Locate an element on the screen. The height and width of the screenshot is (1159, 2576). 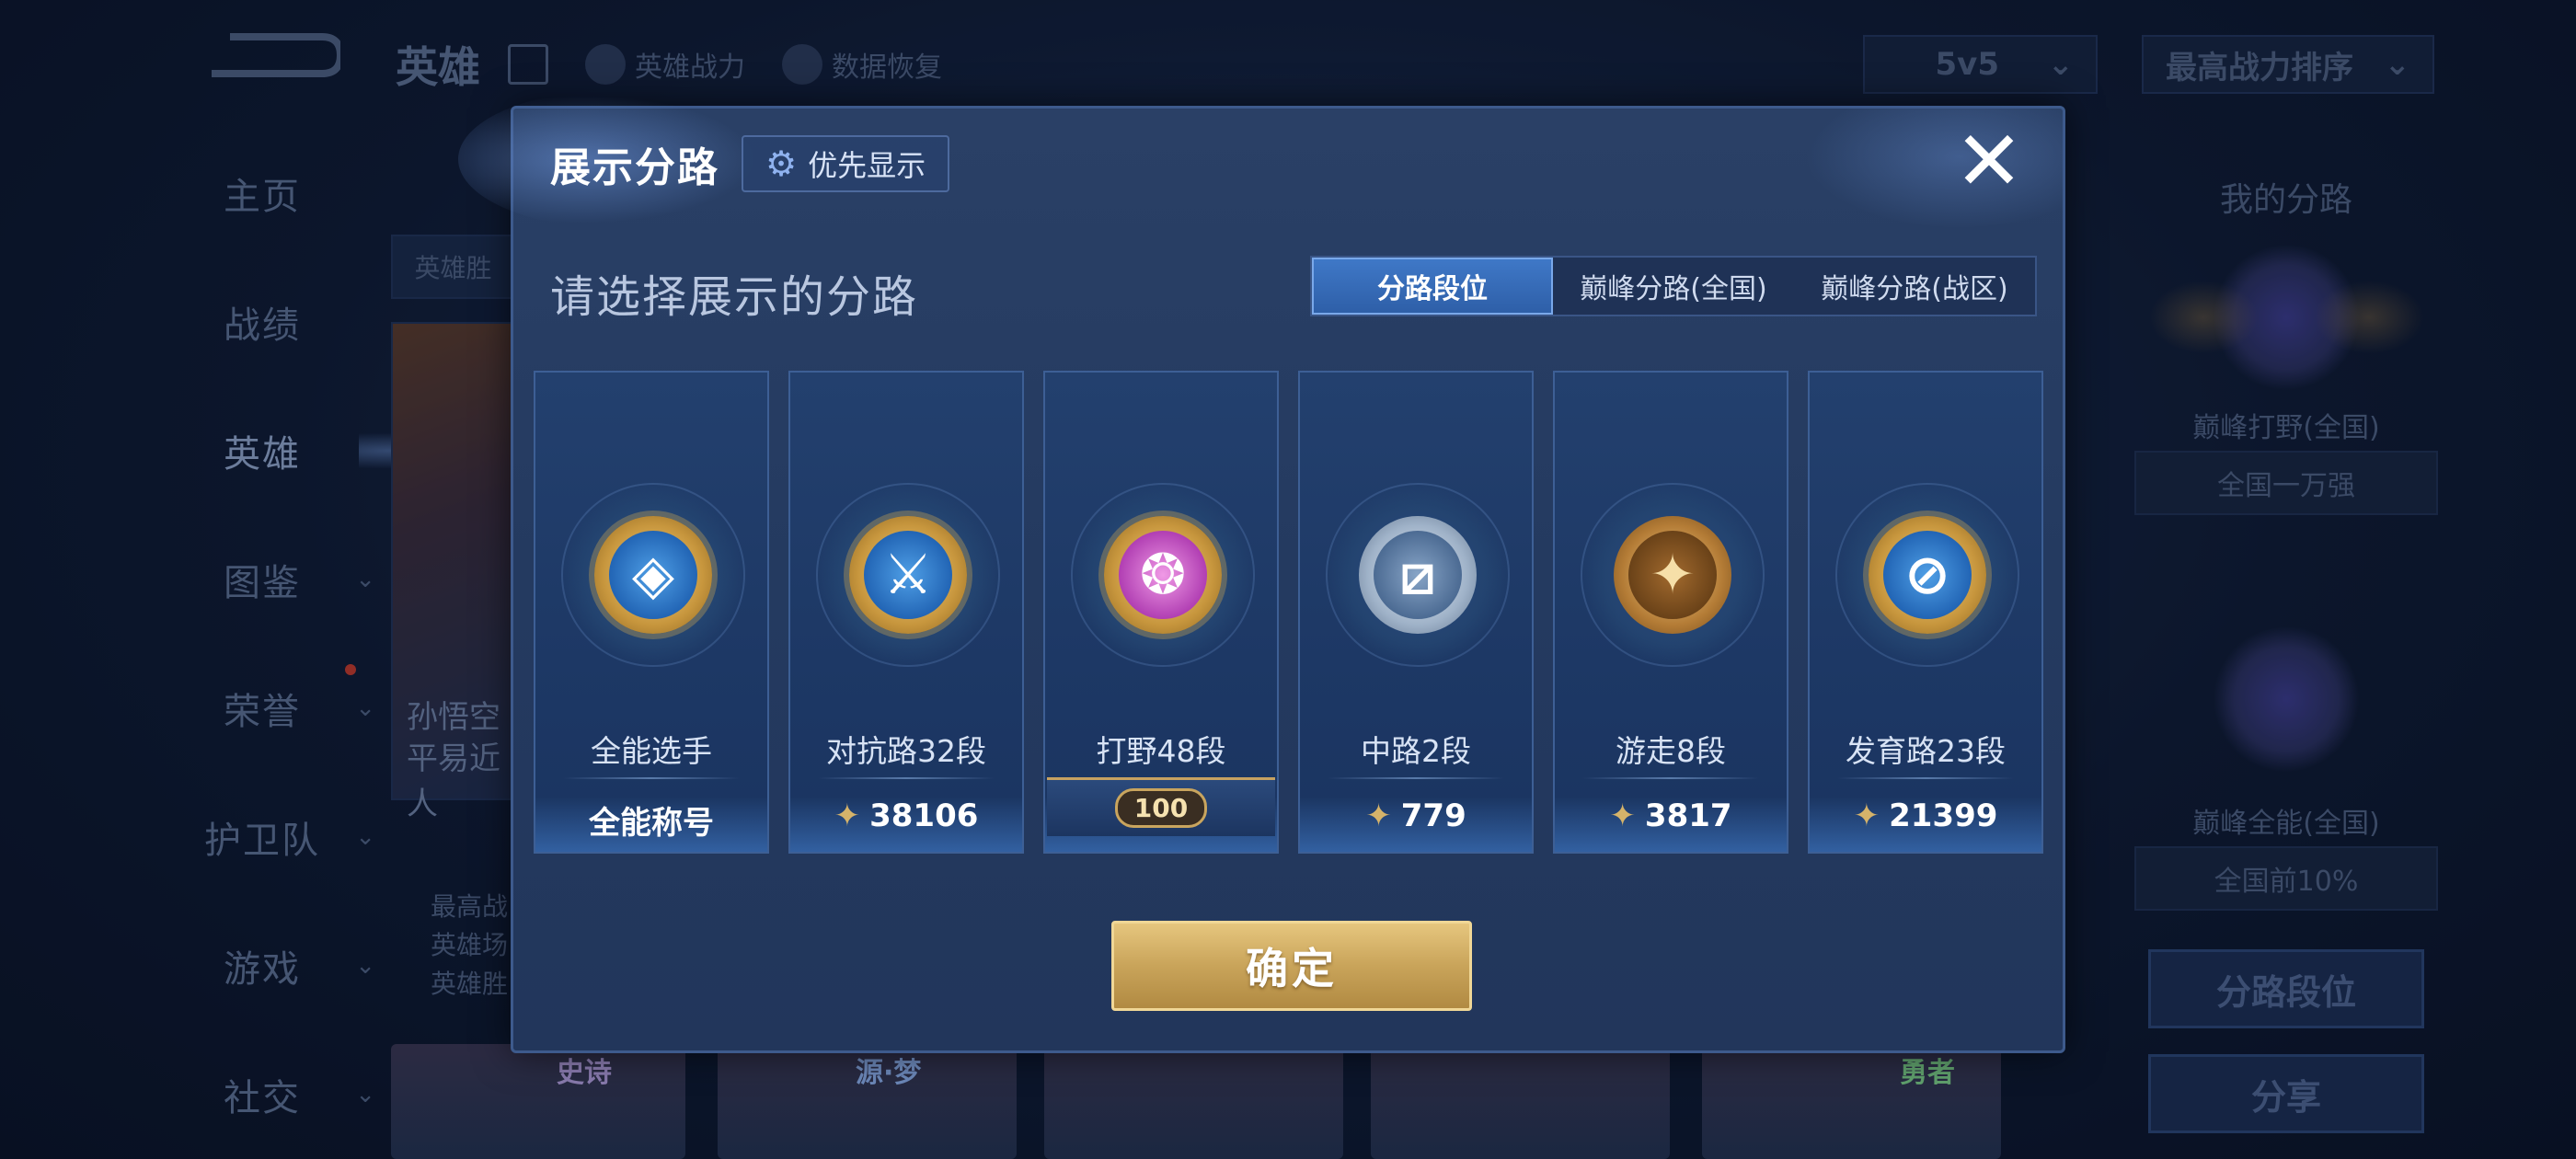
priority-display-button: ⚙ 优先显示 is located at coordinates (846, 163).